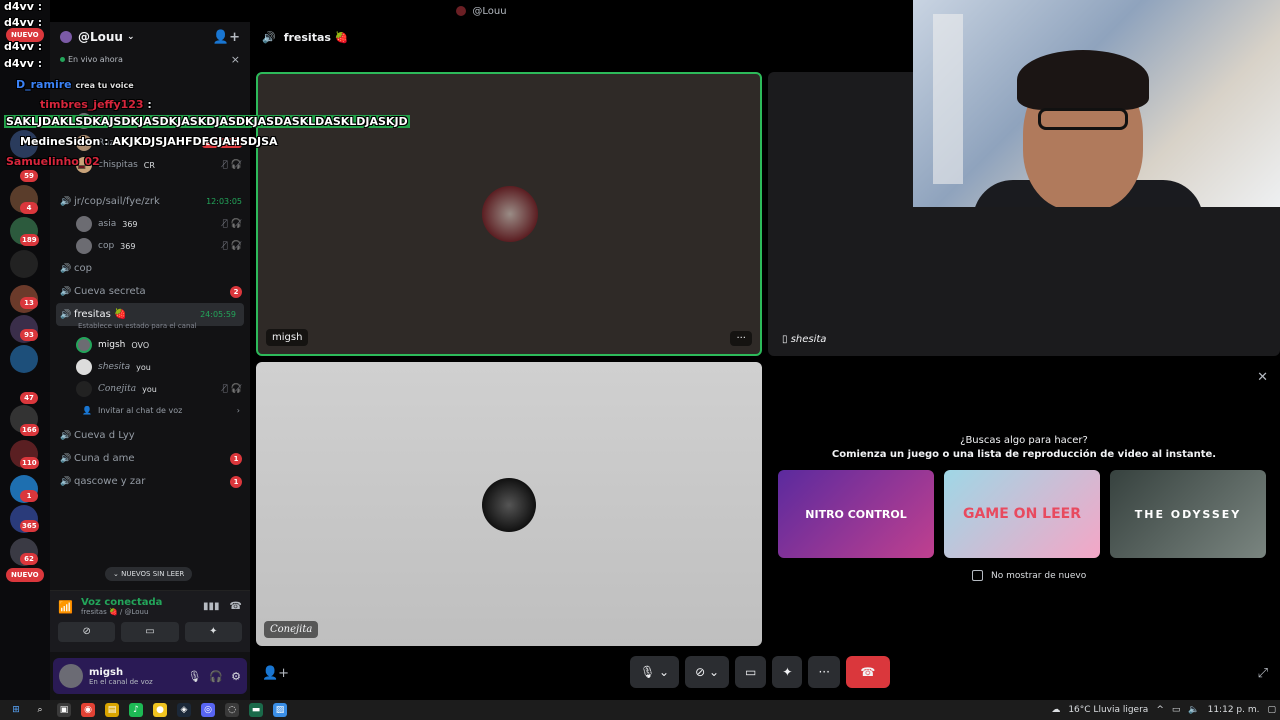  Describe the element at coordinates (29, 463) in the screenshot. I see `server-badge: 110` at that location.